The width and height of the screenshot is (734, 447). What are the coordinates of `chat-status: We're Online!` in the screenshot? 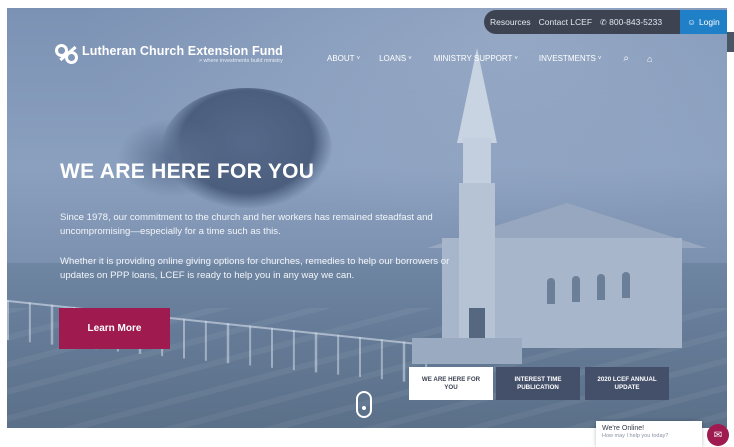 It's located at (623, 428).